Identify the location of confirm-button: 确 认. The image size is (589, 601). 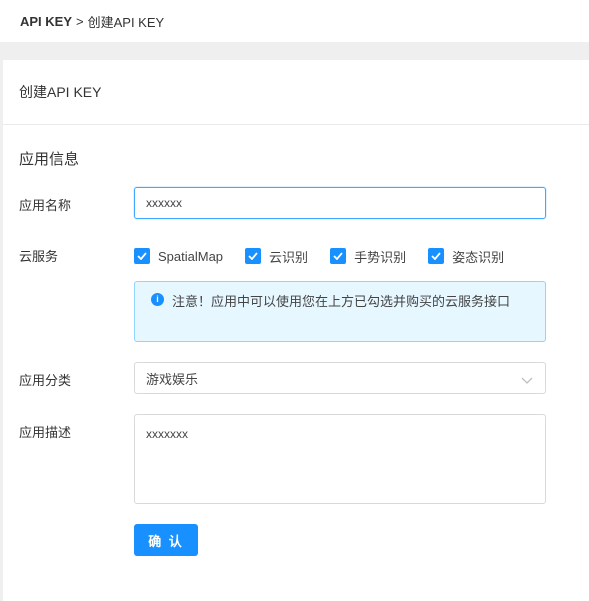
(166, 540).